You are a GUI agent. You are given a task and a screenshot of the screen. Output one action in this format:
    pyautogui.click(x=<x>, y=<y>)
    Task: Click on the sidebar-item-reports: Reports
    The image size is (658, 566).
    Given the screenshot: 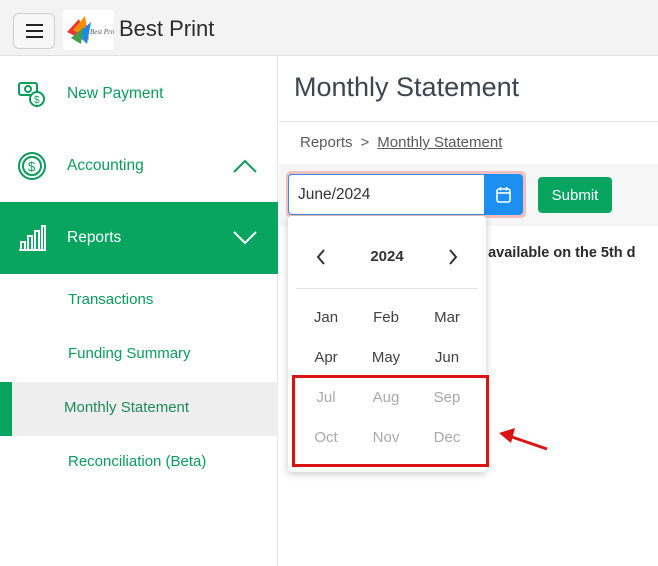 What is the action you would take?
    pyautogui.click(x=139, y=238)
    